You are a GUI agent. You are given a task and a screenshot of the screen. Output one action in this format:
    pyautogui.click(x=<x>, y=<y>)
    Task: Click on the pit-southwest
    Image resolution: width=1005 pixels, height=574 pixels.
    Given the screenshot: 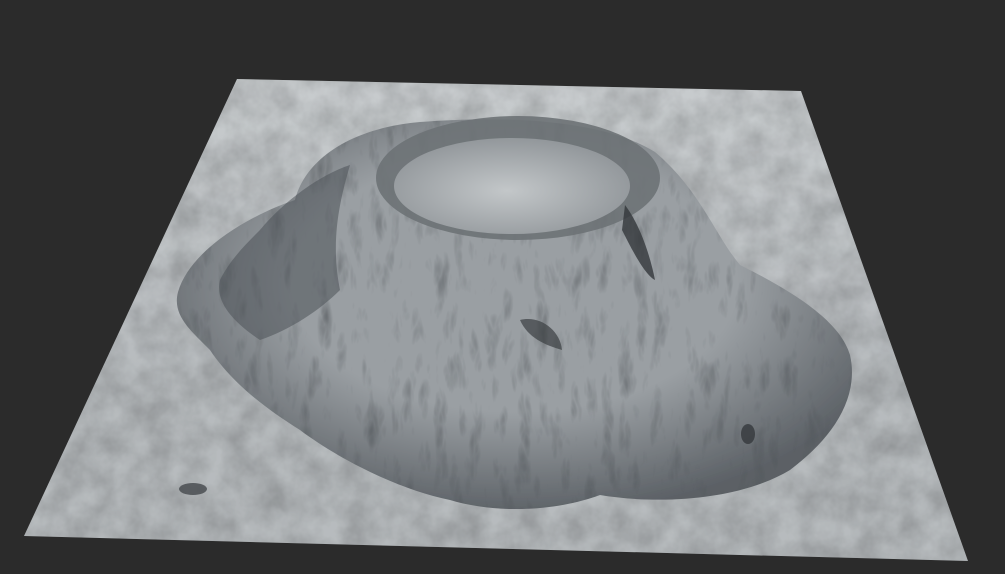 What is the action you would take?
    pyautogui.click(x=193, y=489)
    